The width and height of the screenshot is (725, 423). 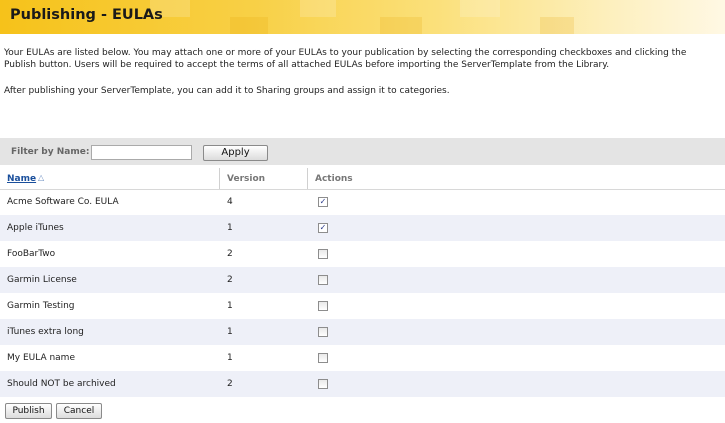 I want to click on eula-name: Apple iTunes, so click(x=35, y=228).